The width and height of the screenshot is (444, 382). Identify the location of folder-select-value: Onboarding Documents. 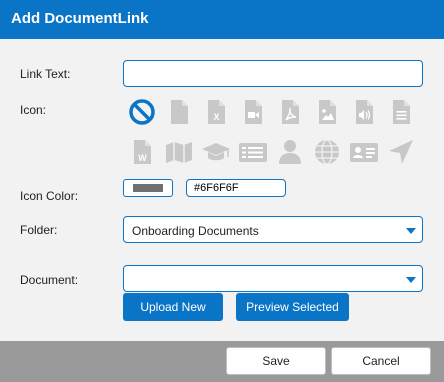
(195, 231).